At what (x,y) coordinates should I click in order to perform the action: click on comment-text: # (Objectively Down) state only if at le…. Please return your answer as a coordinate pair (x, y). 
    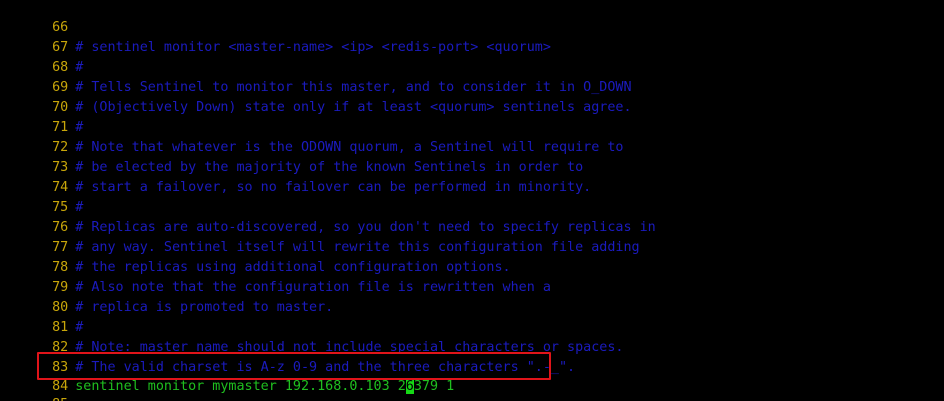
    Looking at the image, I should click on (353, 107).